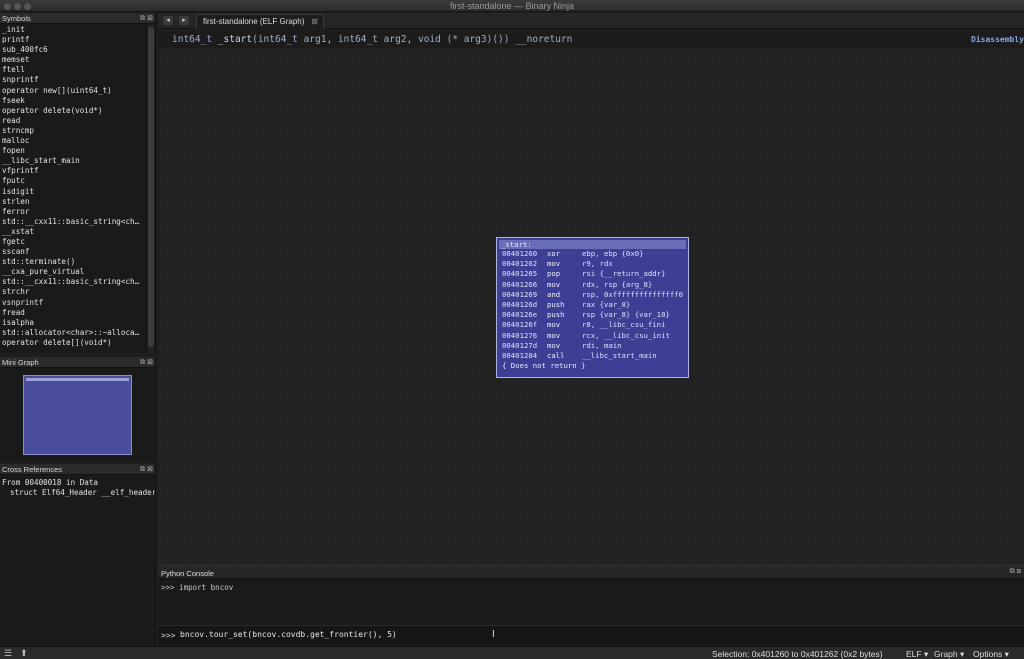 This screenshot has height=659, width=1024. Describe the element at coordinates (623, 273) in the screenshot. I see `instruction-operands: rsi {__return_addr}` at that location.